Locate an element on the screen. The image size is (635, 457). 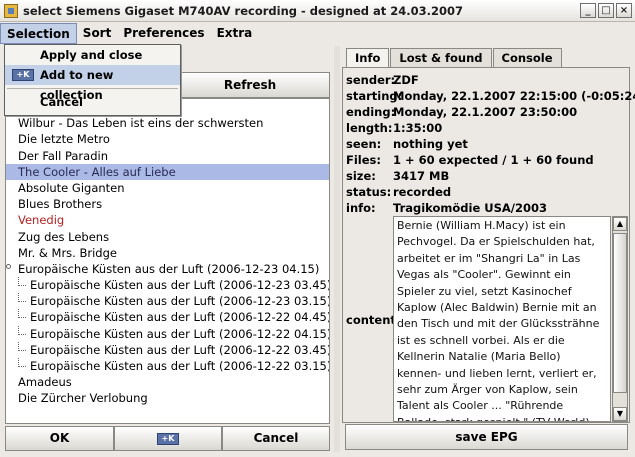
info-field: info: Tragikomödie USA/2003 is located at coordinates (446, 208).